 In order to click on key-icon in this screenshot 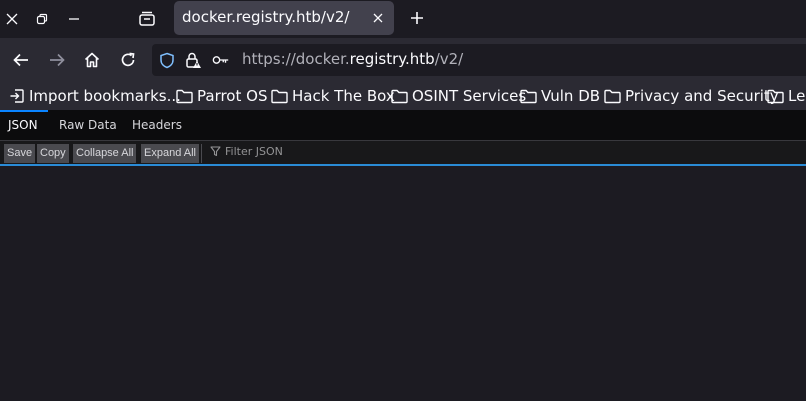, I will do `click(220, 60)`.